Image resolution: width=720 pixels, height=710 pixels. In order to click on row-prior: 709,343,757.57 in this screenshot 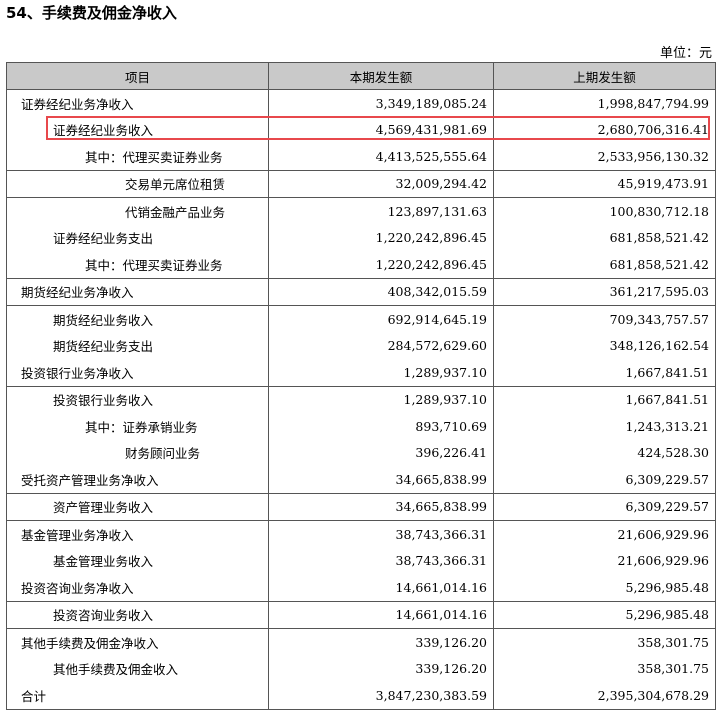, I will do `click(604, 319)`.